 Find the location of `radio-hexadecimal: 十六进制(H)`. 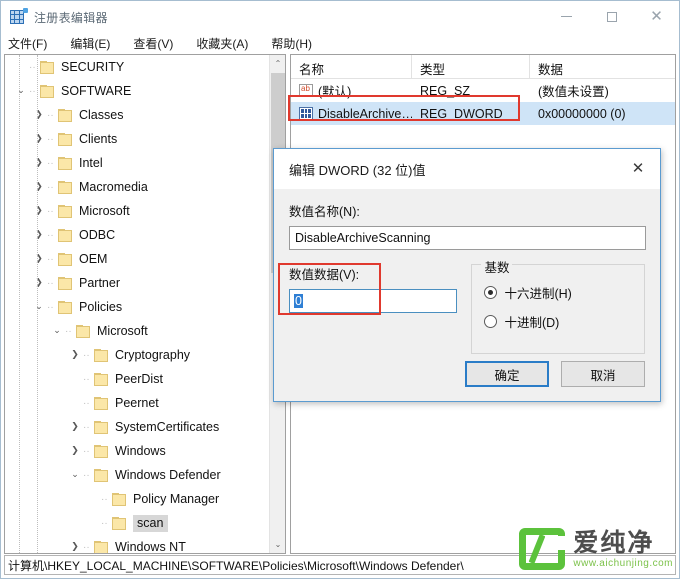

radio-hexadecimal: 十六进制(H) is located at coordinates (558, 292).